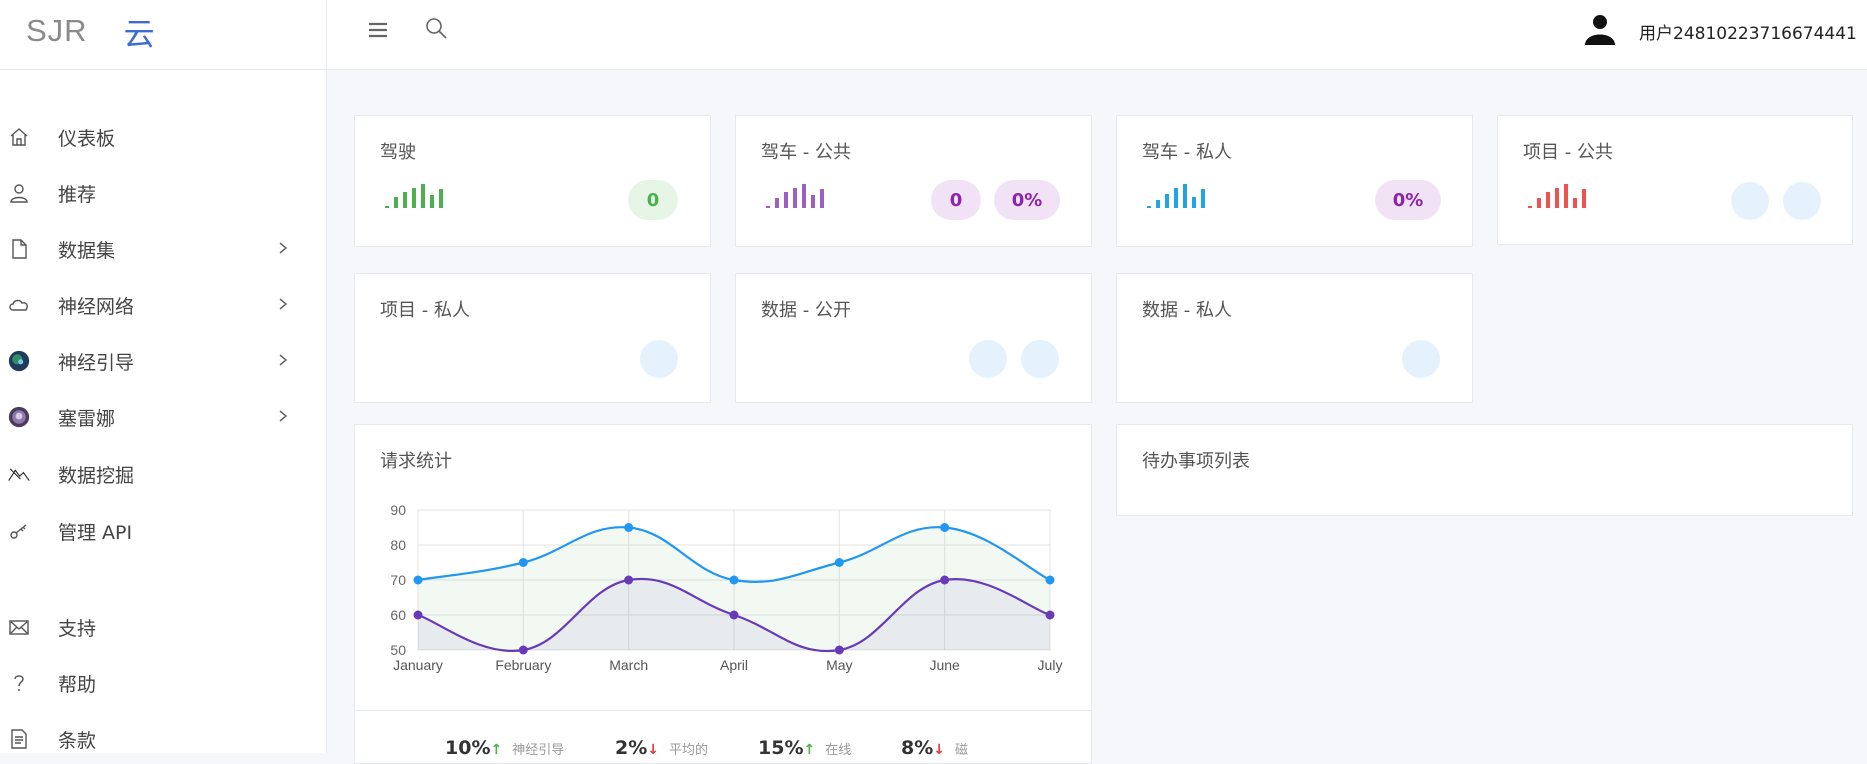 The image size is (1867, 764). I want to click on stat-item: 10%↑ 神经引导, so click(504, 748).